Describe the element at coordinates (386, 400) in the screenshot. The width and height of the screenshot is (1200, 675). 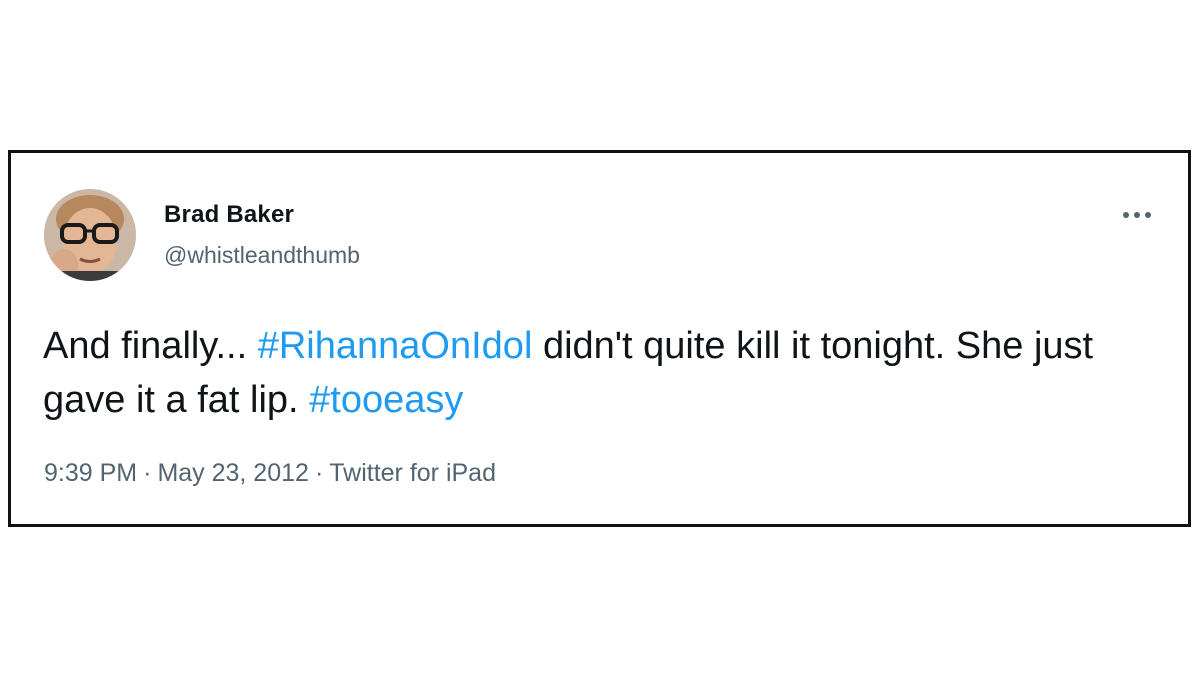
I see `hashtag-link: #tooeasy` at that location.